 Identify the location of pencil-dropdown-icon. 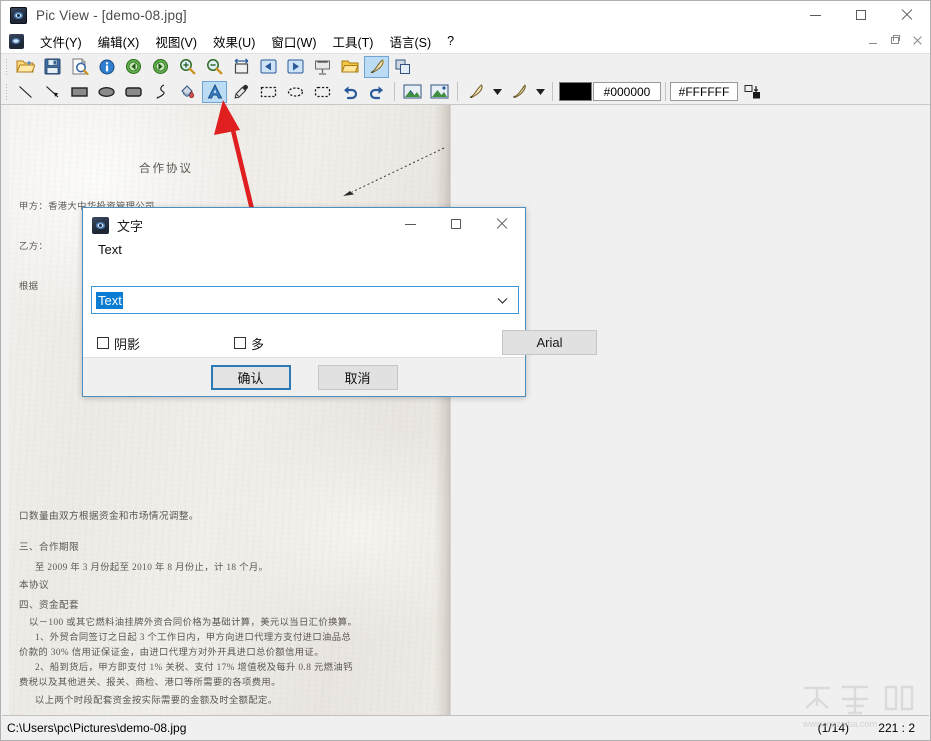
(497, 92).